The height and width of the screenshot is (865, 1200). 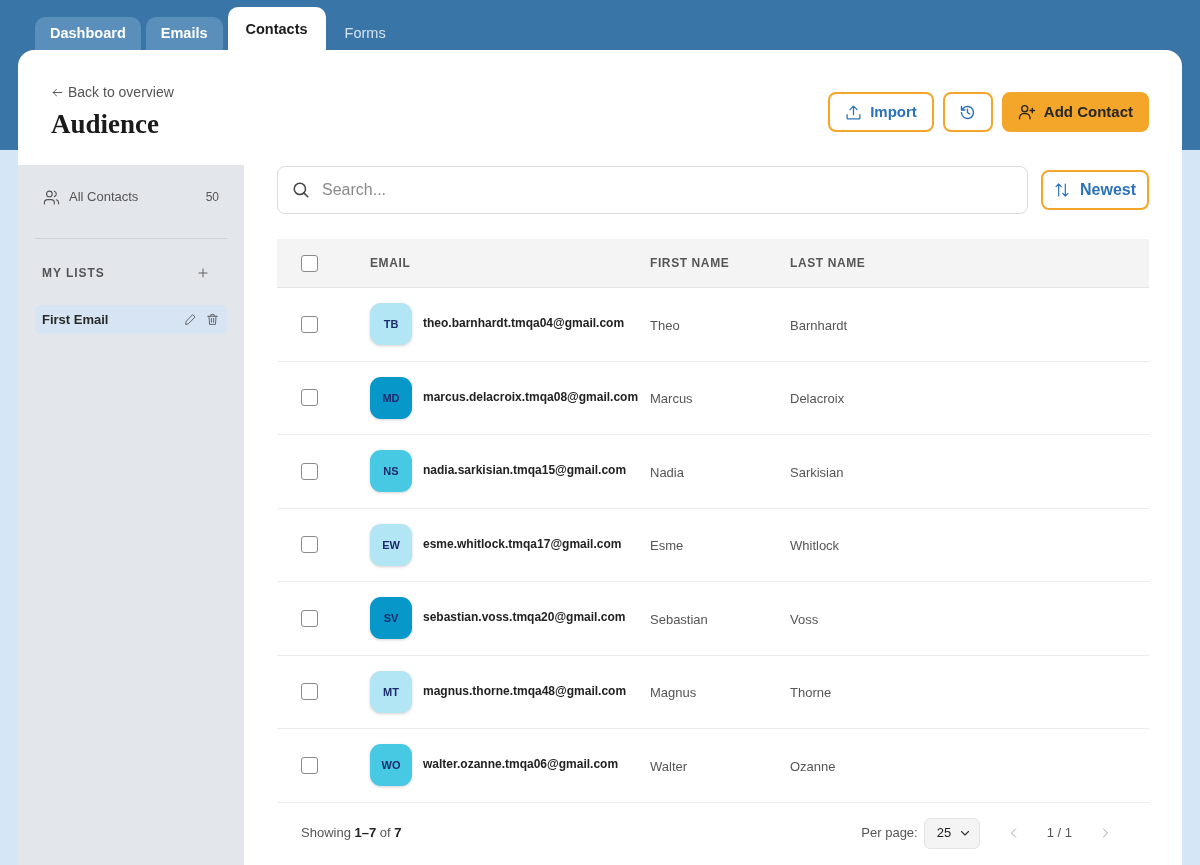 What do you see at coordinates (131, 197) in the screenshot?
I see `all-contacts-item: All Contacts 50` at bounding box center [131, 197].